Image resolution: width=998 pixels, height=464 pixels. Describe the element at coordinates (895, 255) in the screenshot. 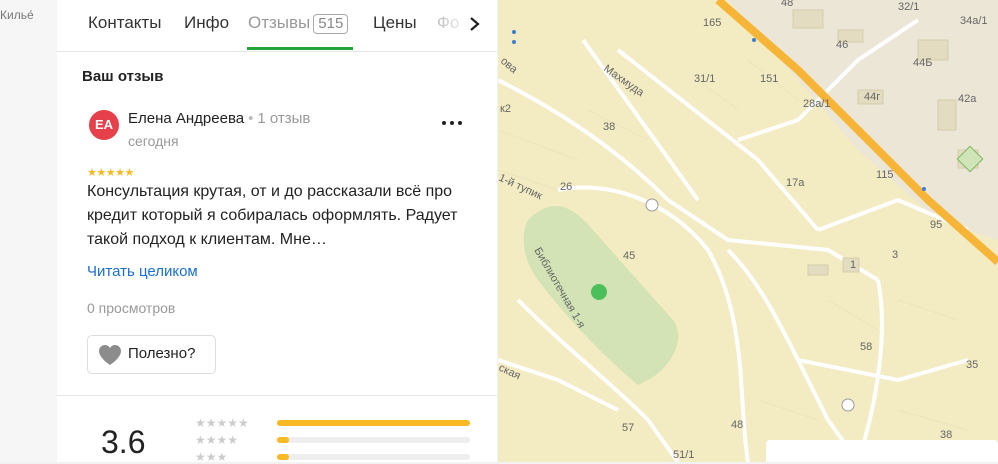

I see `house-number: 3` at that location.